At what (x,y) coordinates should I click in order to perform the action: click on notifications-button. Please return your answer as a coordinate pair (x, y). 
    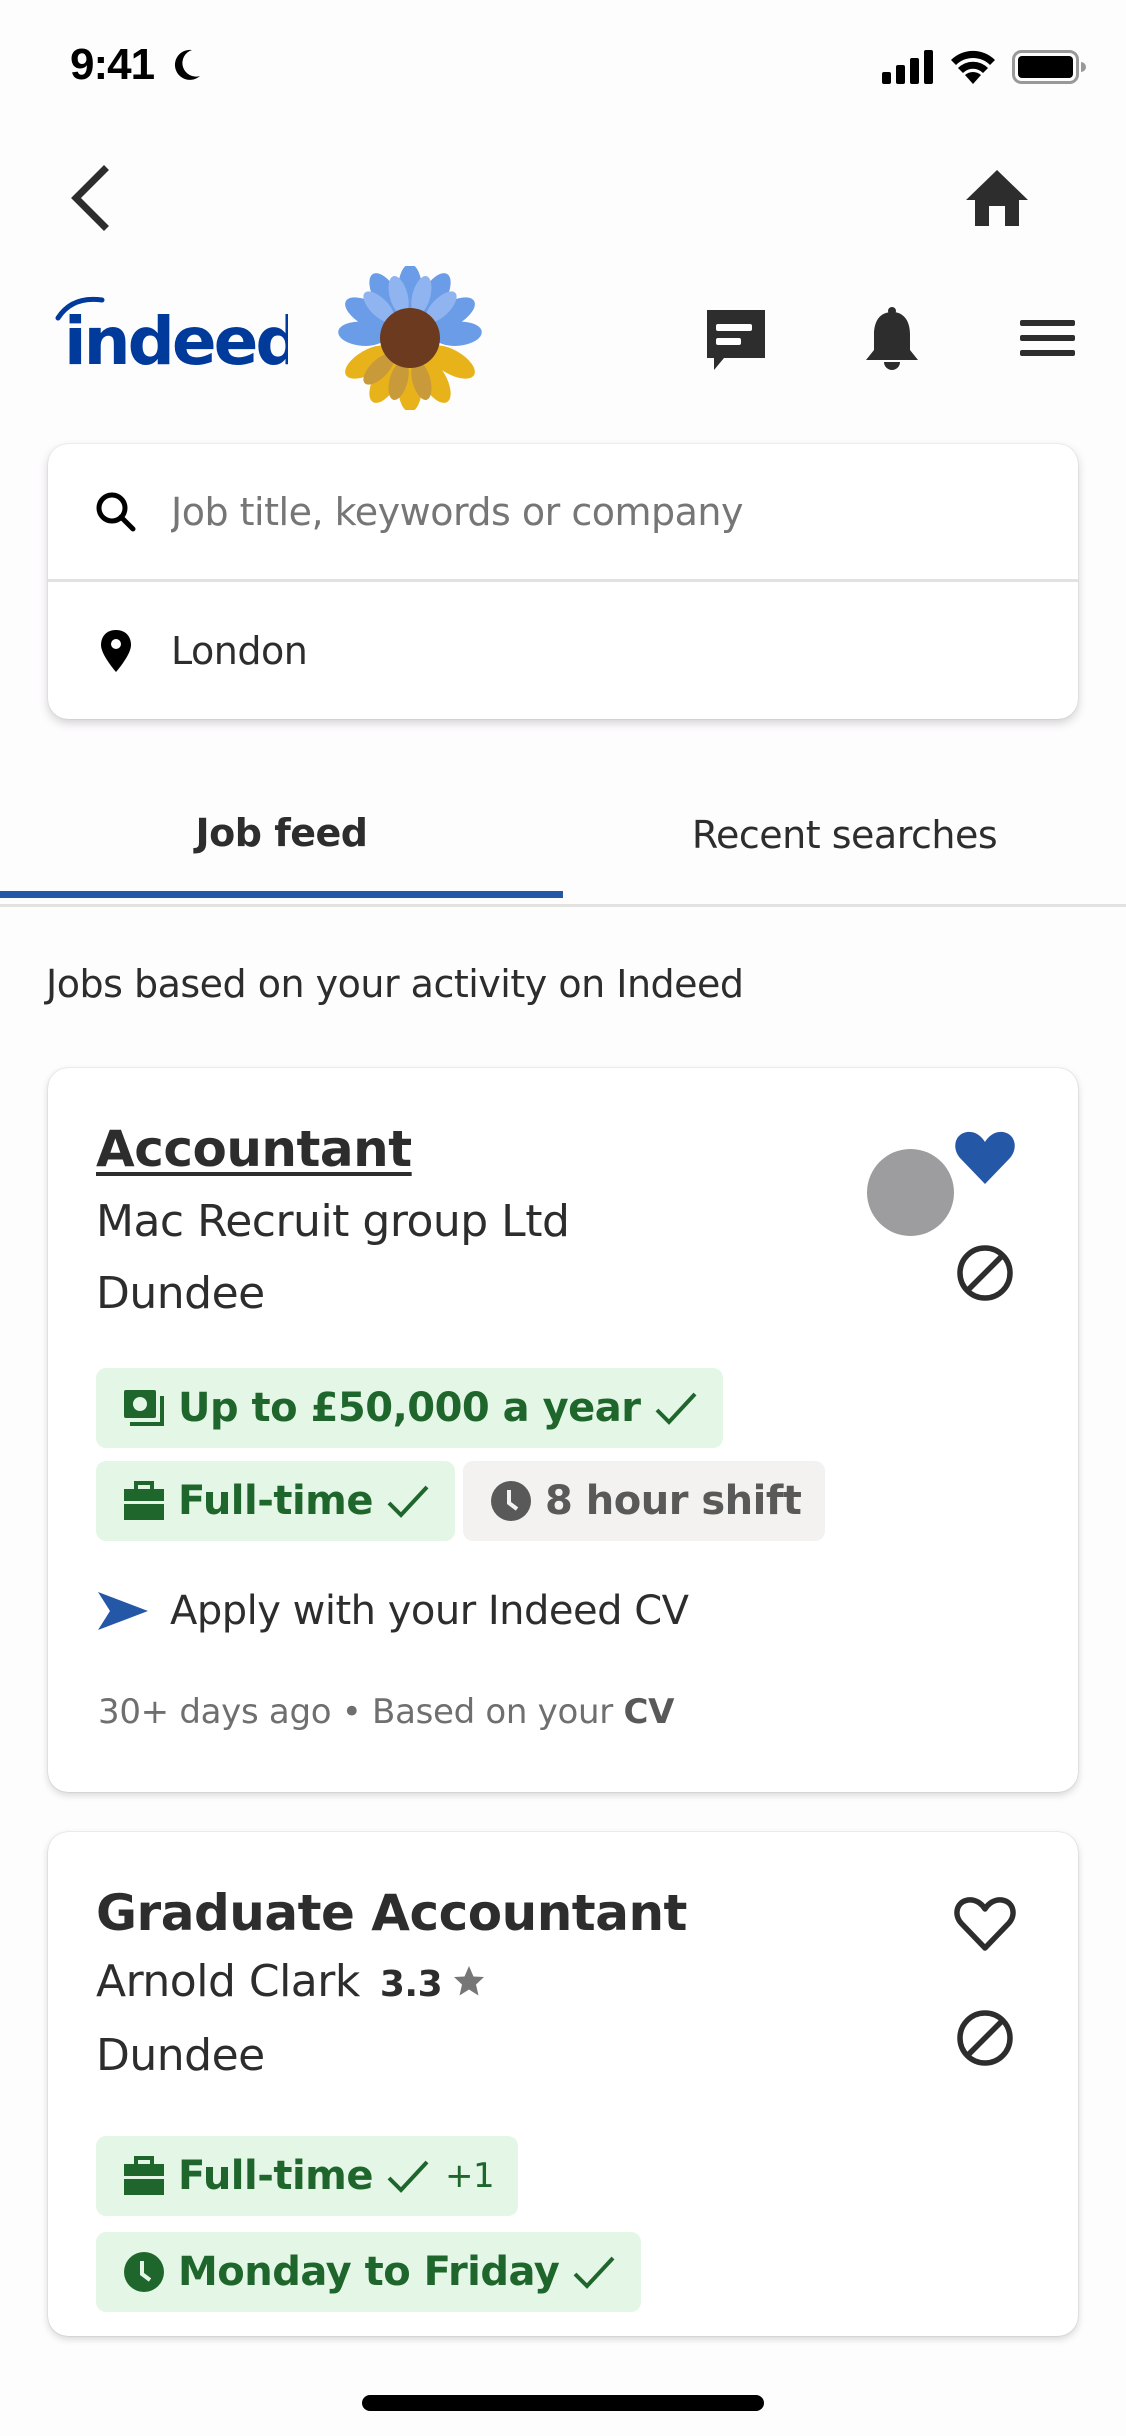
    Looking at the image, I should click on (892, 338).